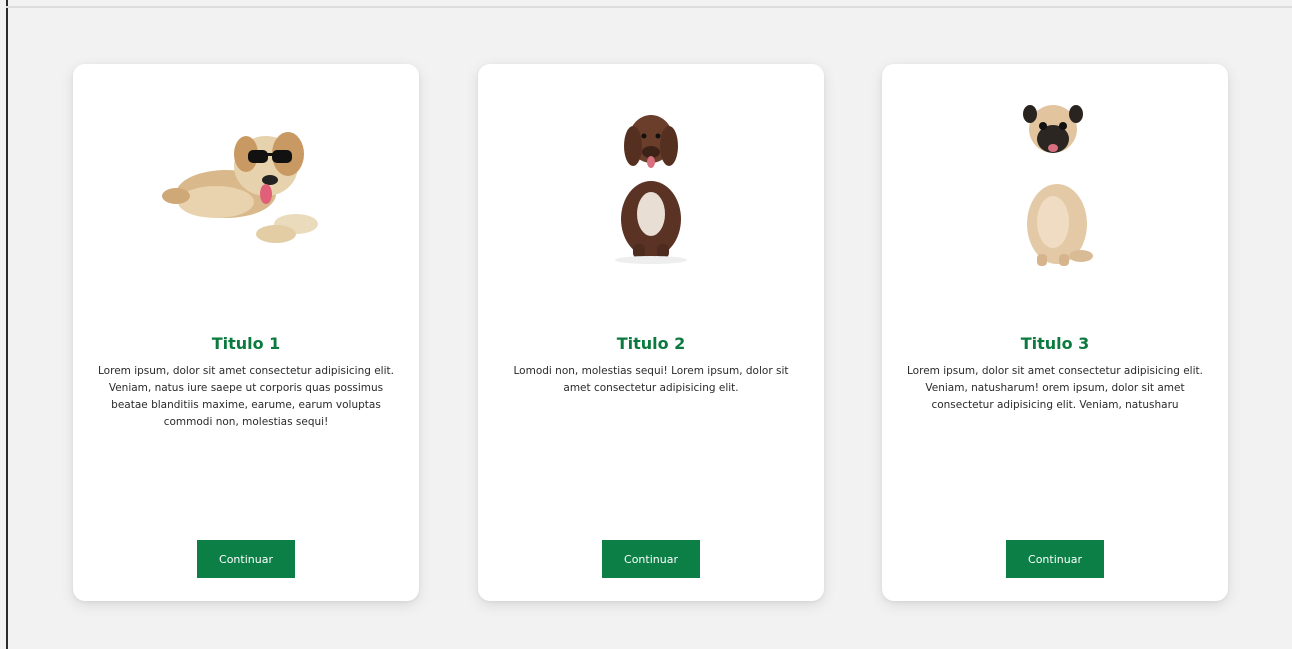  I want to click on brown-curly-dog-image, so click(651, 184).